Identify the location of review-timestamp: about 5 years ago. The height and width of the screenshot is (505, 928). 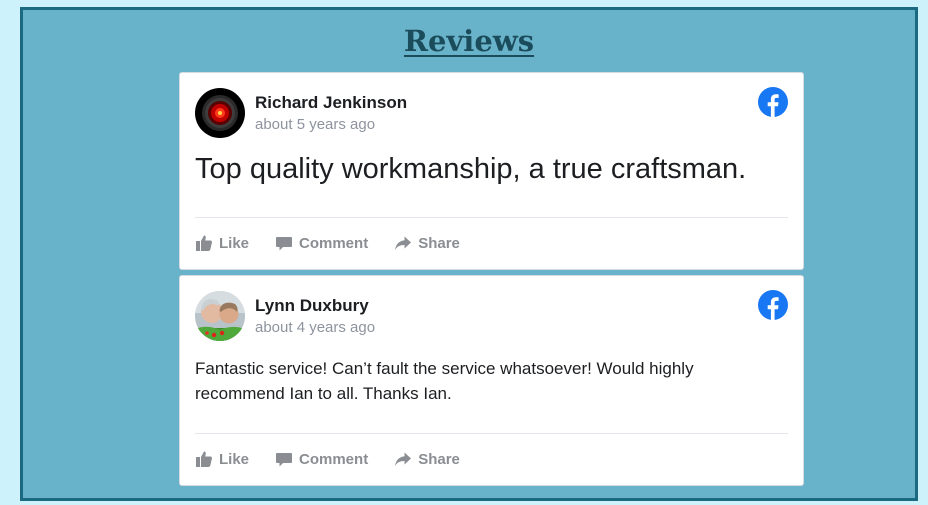
(315, 124).